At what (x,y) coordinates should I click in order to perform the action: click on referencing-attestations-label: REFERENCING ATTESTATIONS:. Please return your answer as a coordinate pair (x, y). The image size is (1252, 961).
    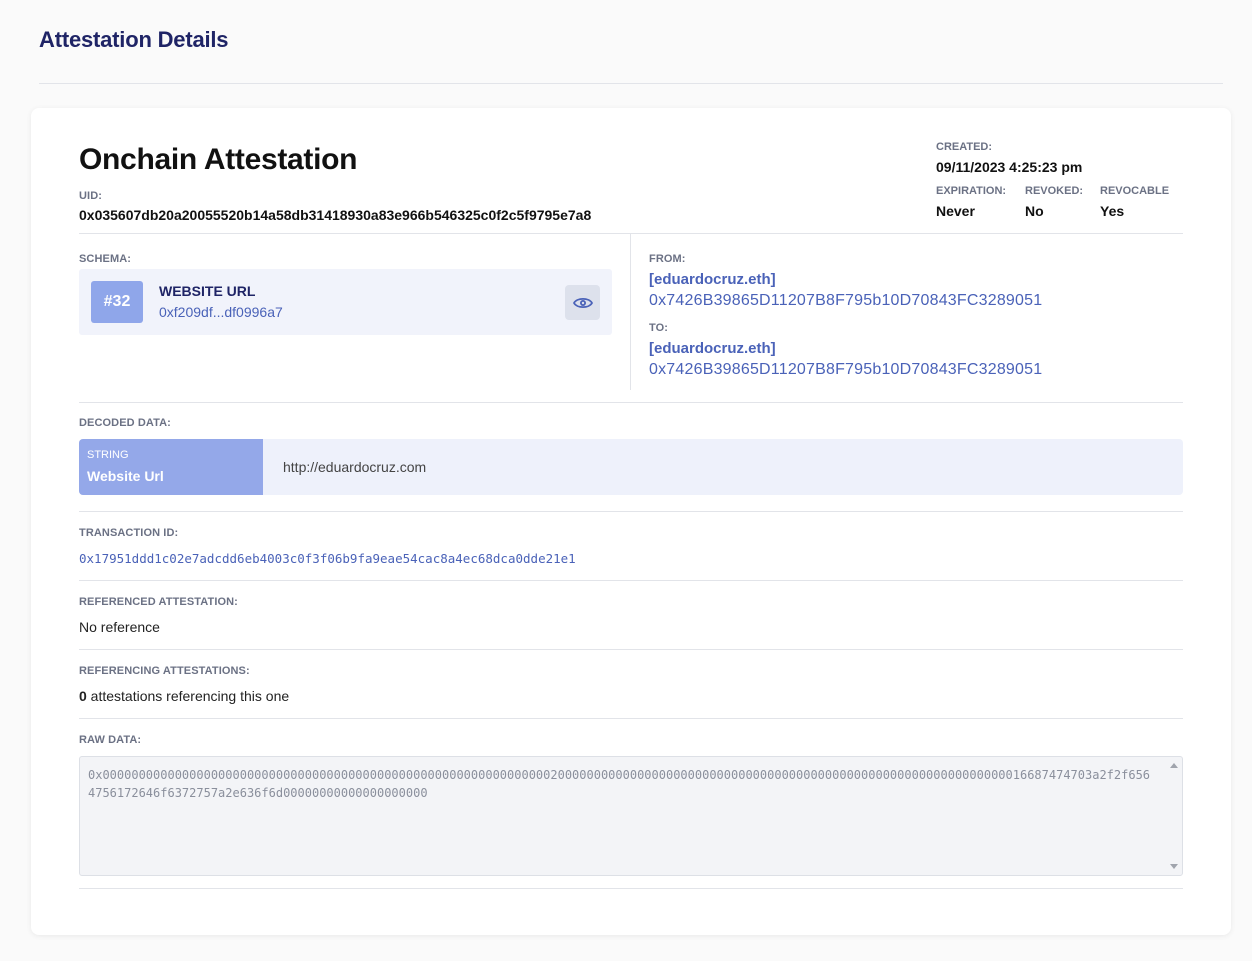
    Looking at the image, I should click on (164, 671).